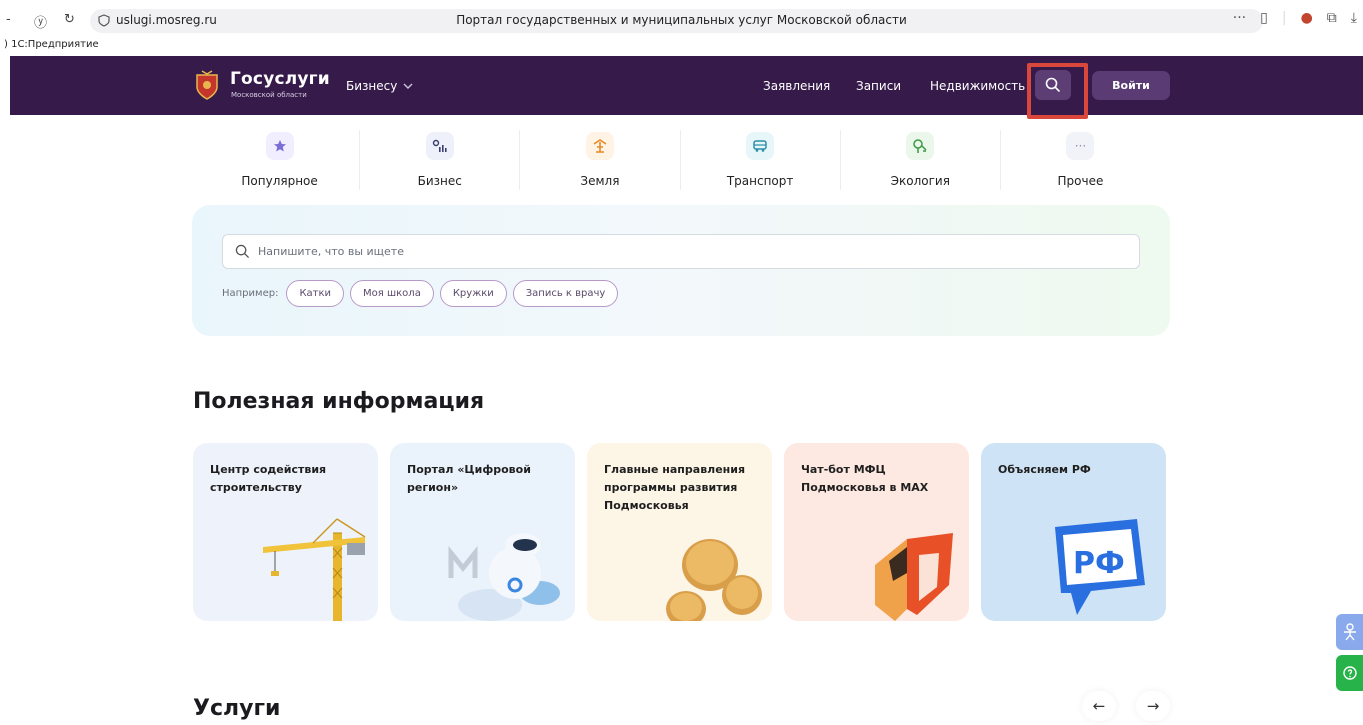 The width and height of the screenshot is (1363, 725). What do you see at coordinates (279, 181) in the screenshot?
I see `category-label: Популярное` at bounding box center [279, 181].